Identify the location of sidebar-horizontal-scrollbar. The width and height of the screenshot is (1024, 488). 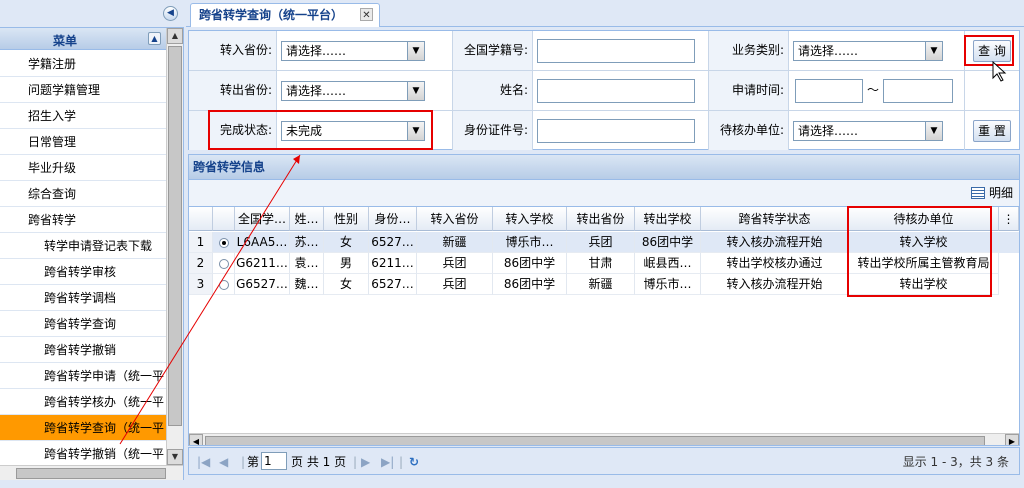
(91, 472).